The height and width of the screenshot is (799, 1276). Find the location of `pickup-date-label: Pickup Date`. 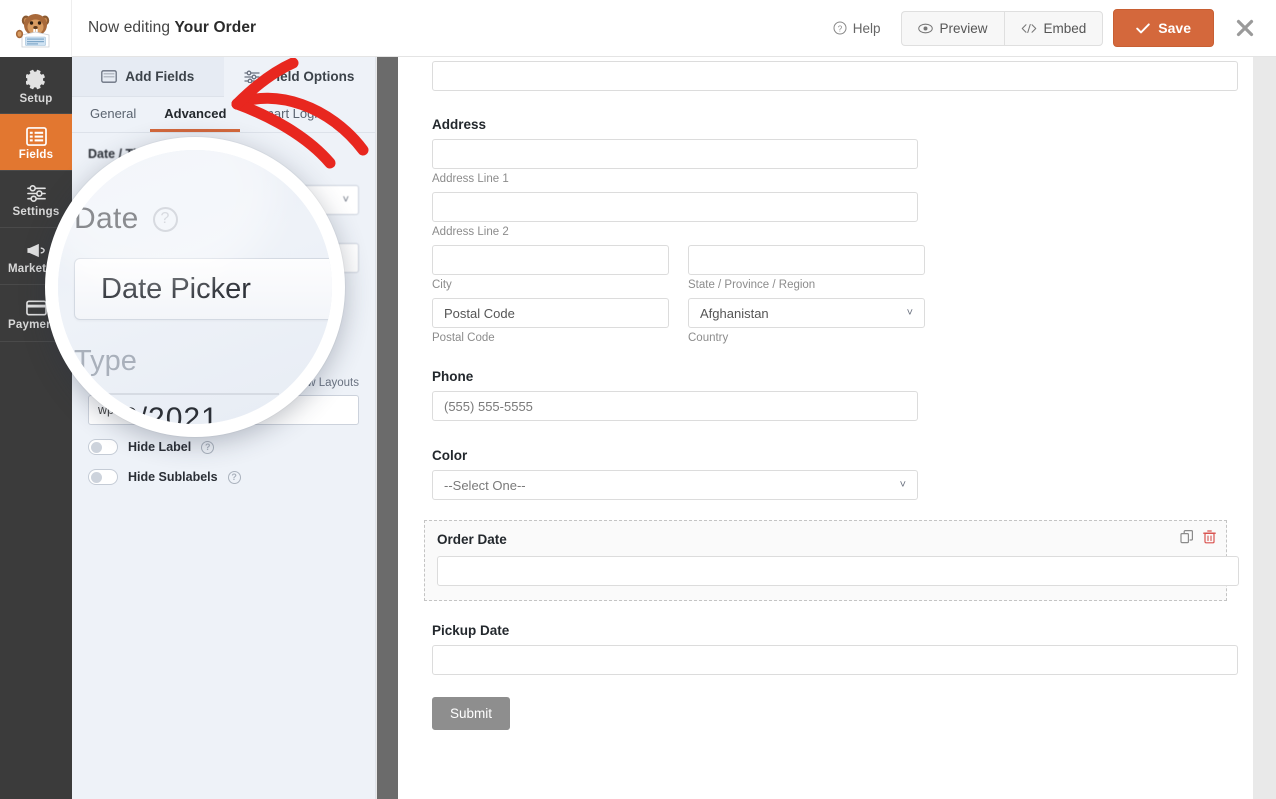

pickup-date-label: Pickup Date is located at coordinates (471, 630).